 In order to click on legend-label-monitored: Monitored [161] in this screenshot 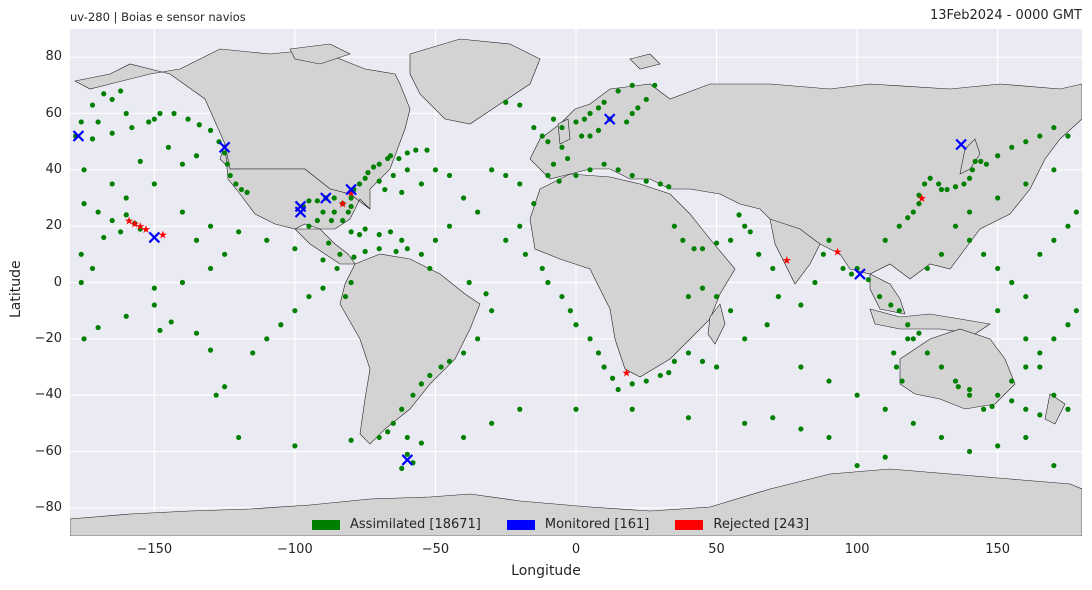, I will do `click(597, 524)`.